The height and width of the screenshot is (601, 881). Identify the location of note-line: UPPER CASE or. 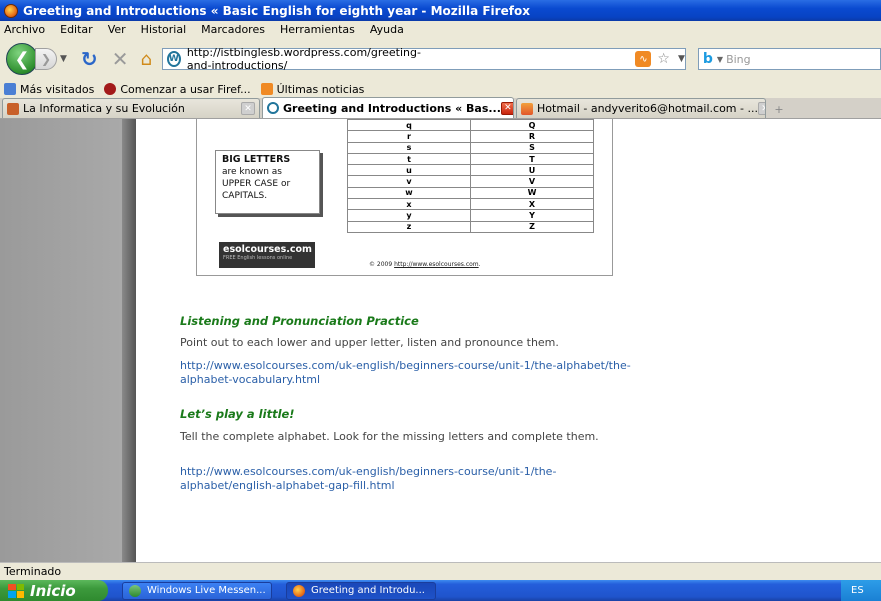
(256, 184).